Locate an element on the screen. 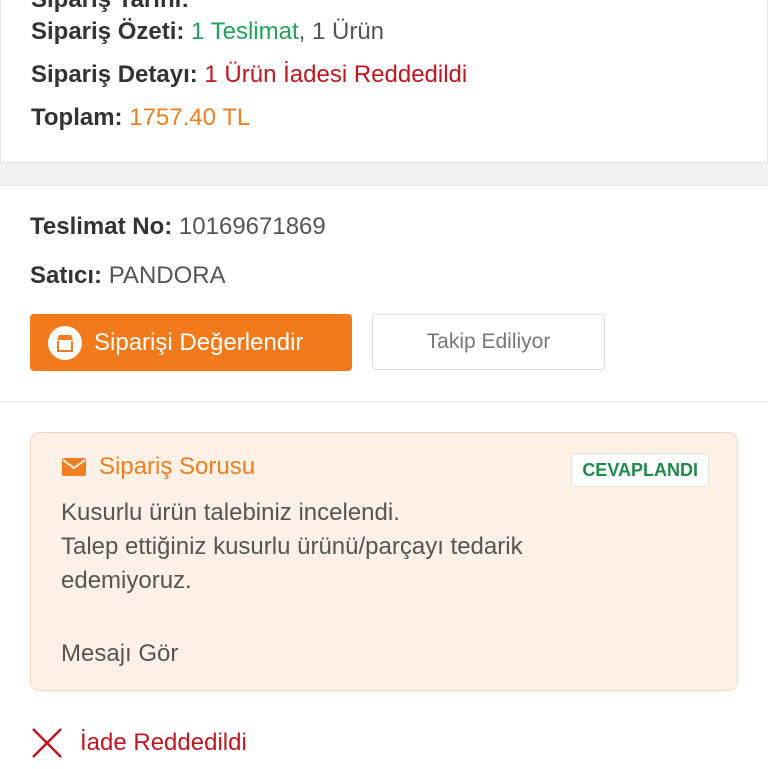 The width and height of the screenshot is (768, 769). message-line: edemiyoruz. is located at coordinates (126, 580).